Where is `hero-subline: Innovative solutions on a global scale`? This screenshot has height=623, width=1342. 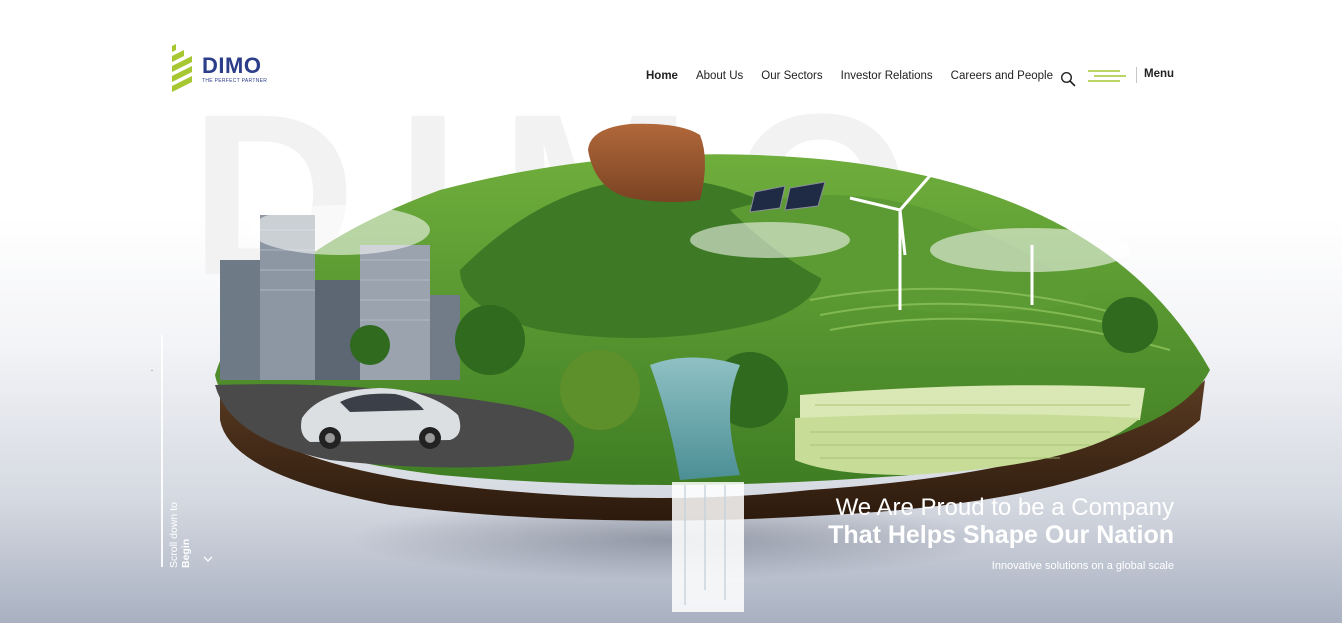 hero-subline: Innovative solutions on a global scale is located at coordinates (1082, 566).